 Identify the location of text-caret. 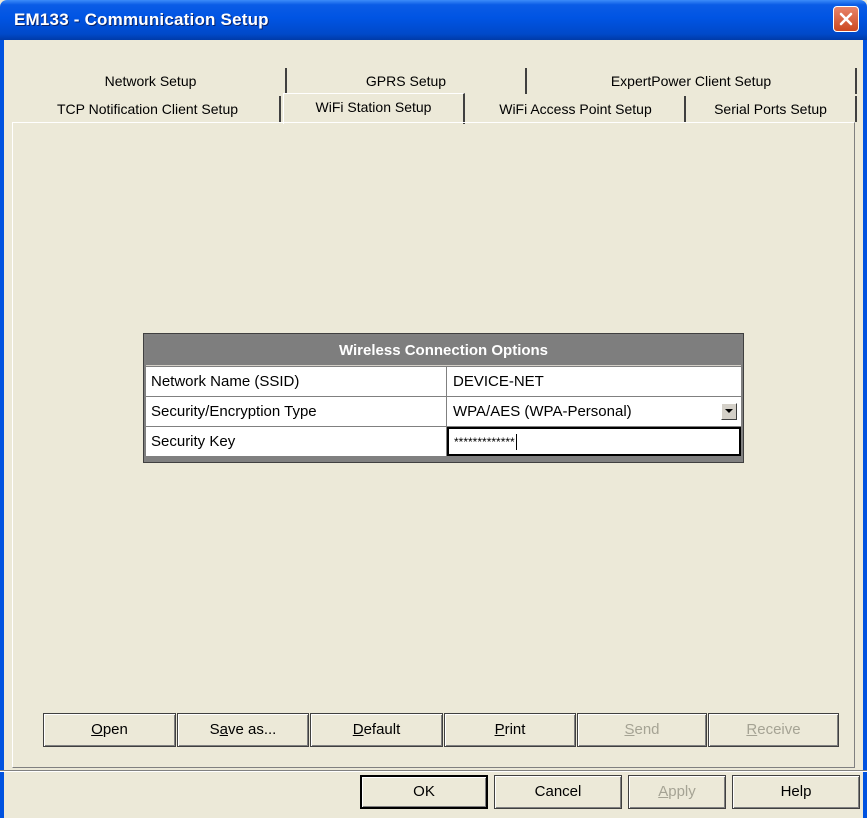
(516, 442).